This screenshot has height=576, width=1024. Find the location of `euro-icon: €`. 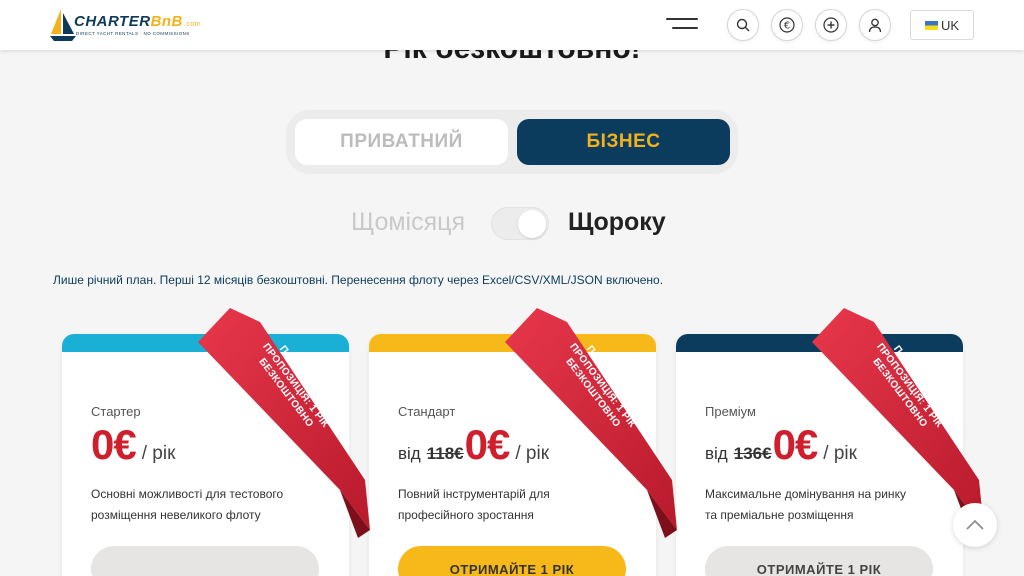

euro-icon: € is located at coordinates (787, 25).